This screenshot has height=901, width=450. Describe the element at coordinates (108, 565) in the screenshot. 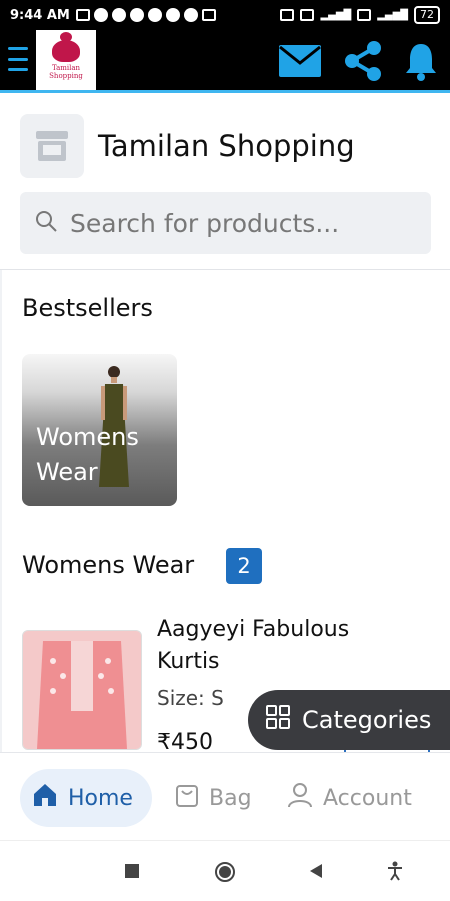

I see `category-section-title: Womens Wear` at that location.